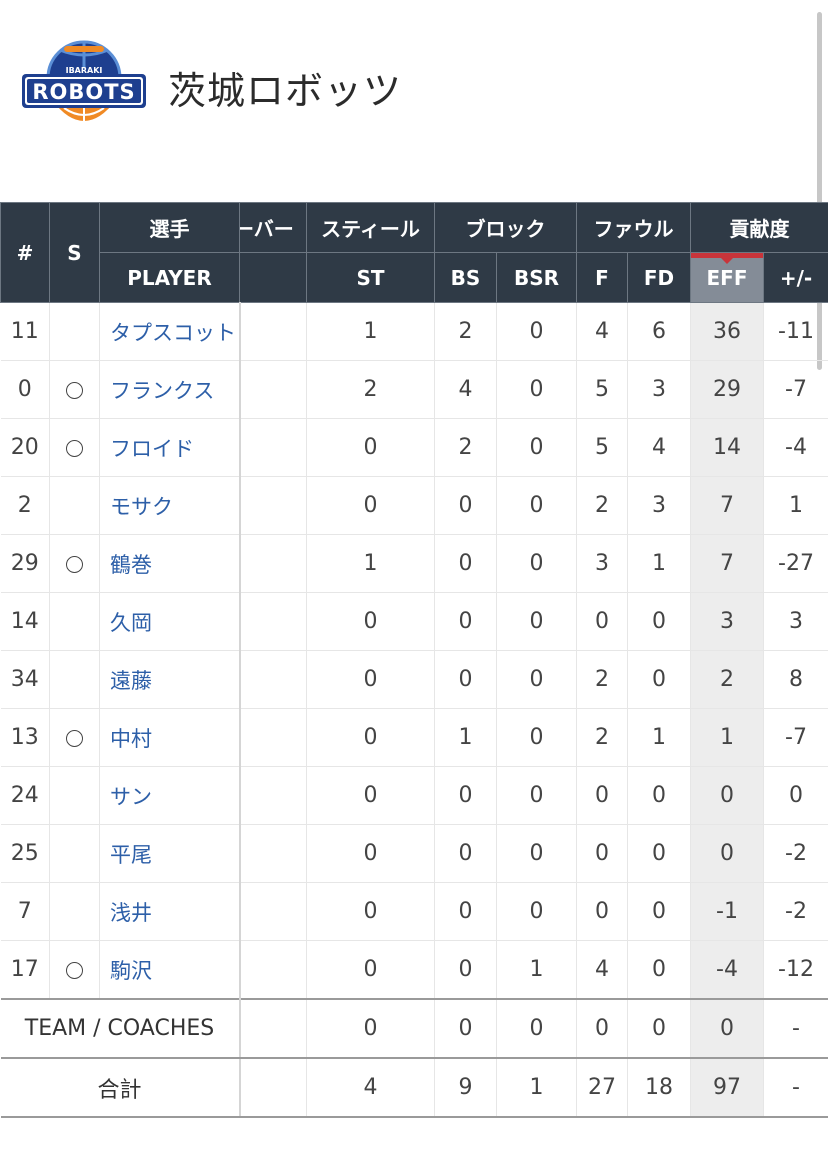 The height and width of the screenshot is (1157, 828). Describe the element at coordinates (795, 621) in the screenshot. I see `plus-minus-cell: 3` at that location.